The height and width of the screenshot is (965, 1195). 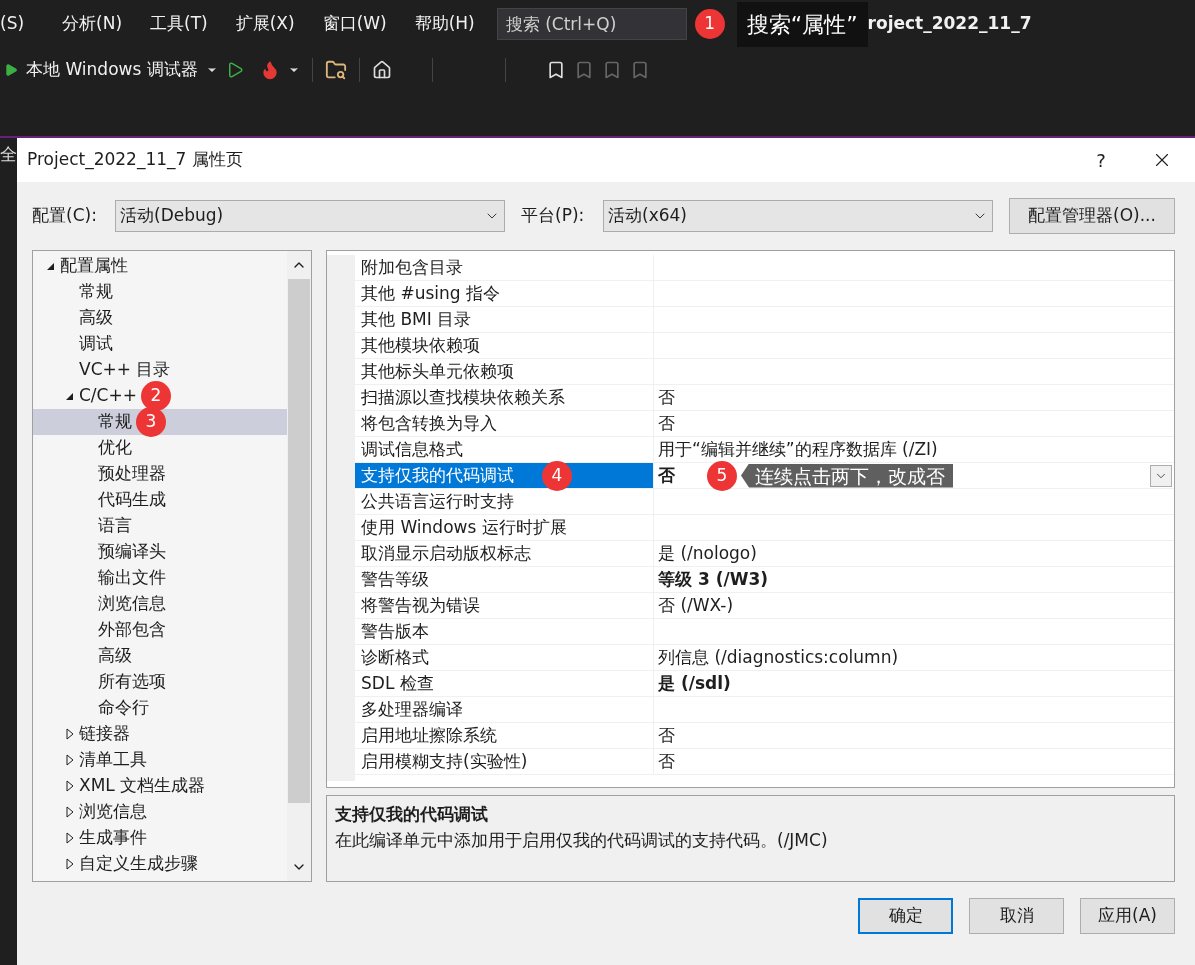 What do you see at coordinates (504, 631) in the screenshot?
I see `property-name: 警告版本` at bounding box center [504, 631].